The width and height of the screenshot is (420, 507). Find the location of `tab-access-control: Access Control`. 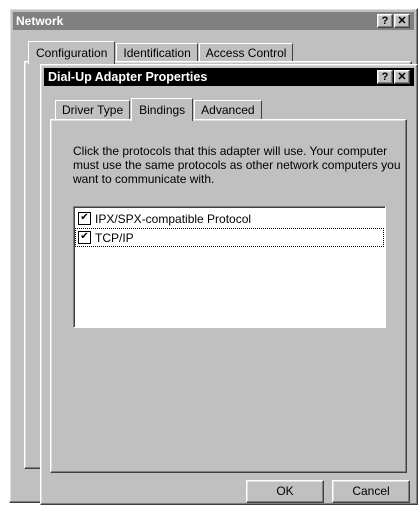

tab-access-control: Access Control is located at coordinates (246, 53).